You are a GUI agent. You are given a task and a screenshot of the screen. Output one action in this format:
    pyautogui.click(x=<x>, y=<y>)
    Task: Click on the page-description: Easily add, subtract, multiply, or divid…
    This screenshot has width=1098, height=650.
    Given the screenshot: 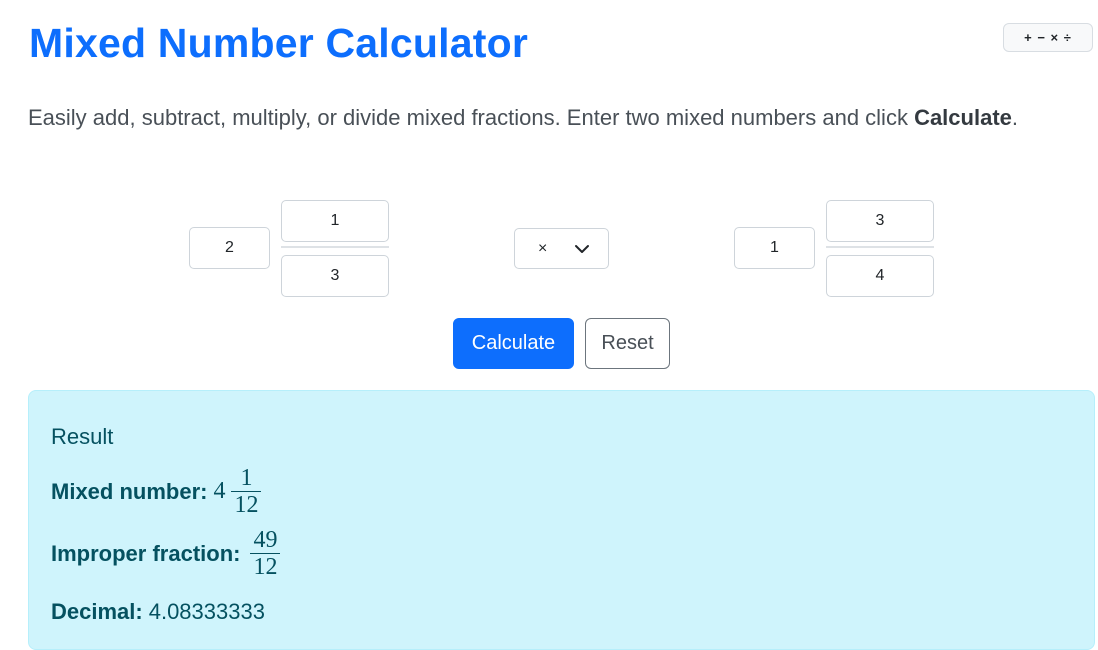 What is the action you would take?
    pyautogui.click(x=528, y=117)
    